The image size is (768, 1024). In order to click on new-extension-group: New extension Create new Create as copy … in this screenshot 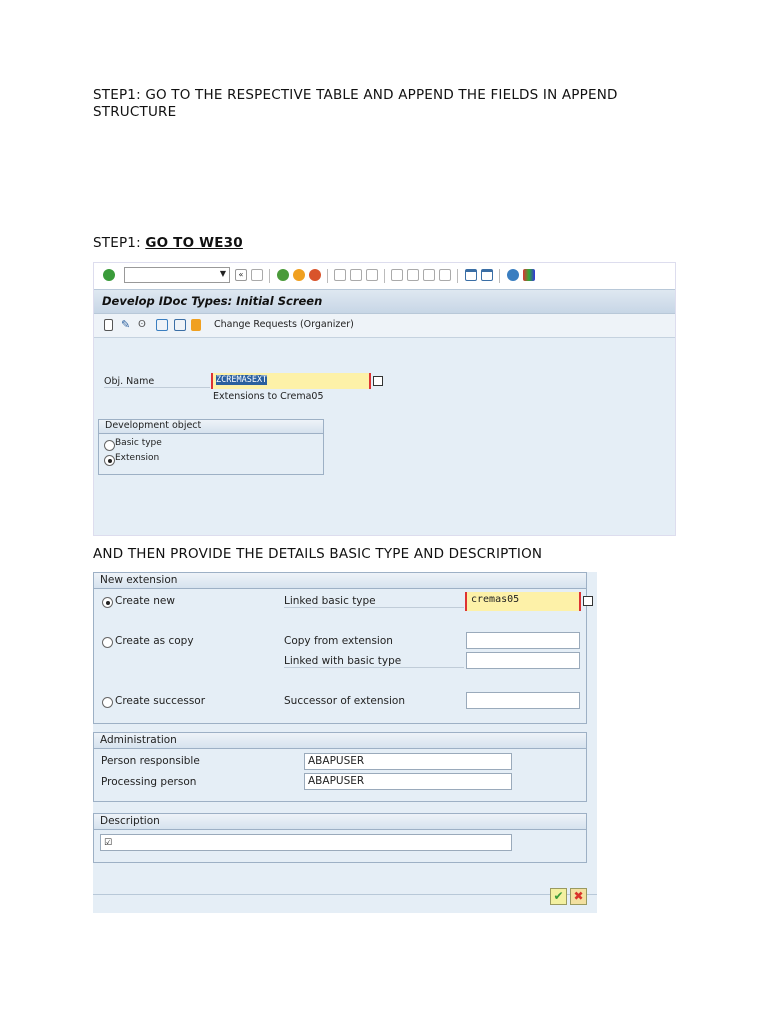, I will do `click(343, 648)`.